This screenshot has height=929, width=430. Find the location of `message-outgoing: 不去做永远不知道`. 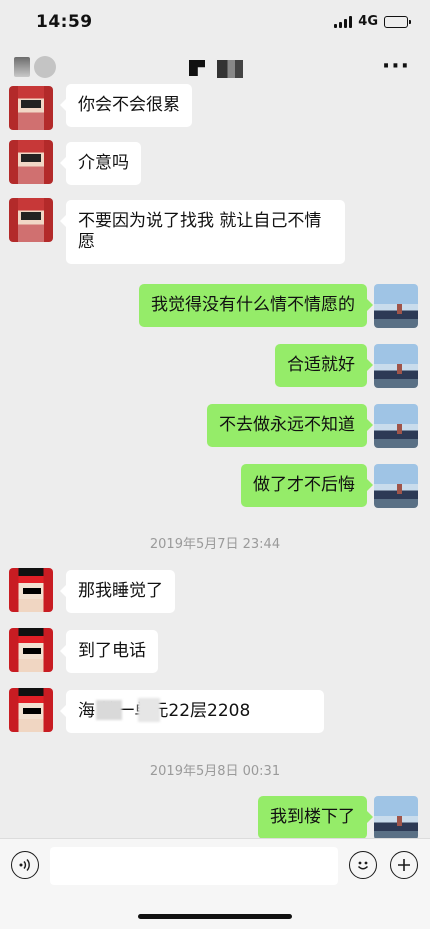

message-outgoing: 不去做永远不知道 is located at coordinates (290, 425).